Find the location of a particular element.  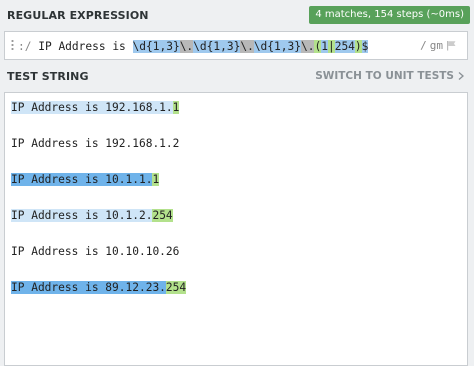

test-line-4: IP Address is 10.1.2.254 is located at coordinates (92, 216).